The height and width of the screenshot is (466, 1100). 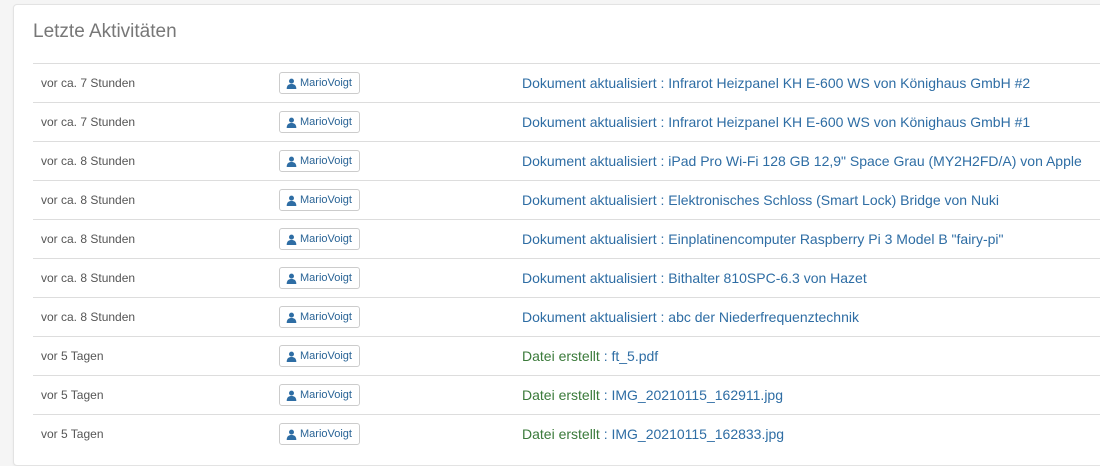 What do you see at coordinates (105, 31) in the screenshot?
I see `panel-title: Letzte Aktivitäten` at bounding box center [105, 31].